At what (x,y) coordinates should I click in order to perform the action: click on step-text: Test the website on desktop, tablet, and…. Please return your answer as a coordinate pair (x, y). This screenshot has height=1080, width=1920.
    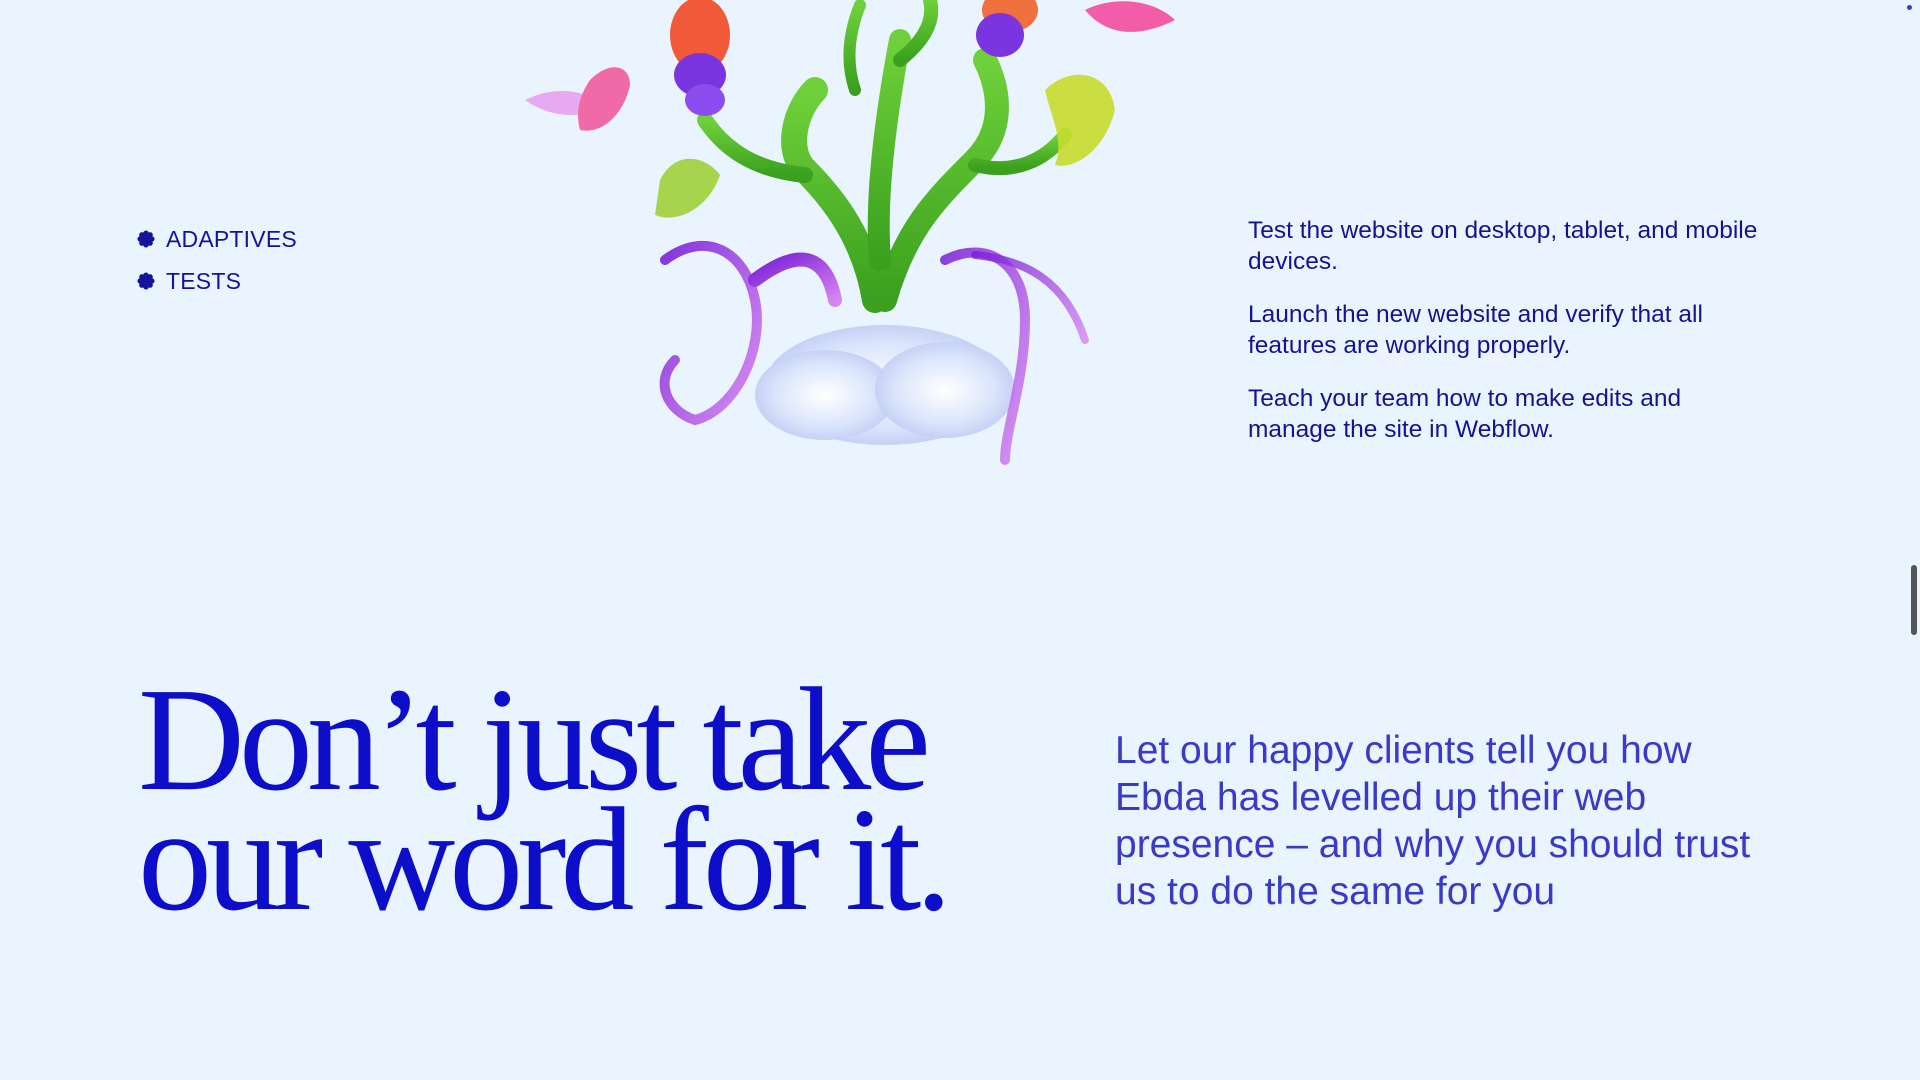
    Looking at the image, I should click on (1503, 246).